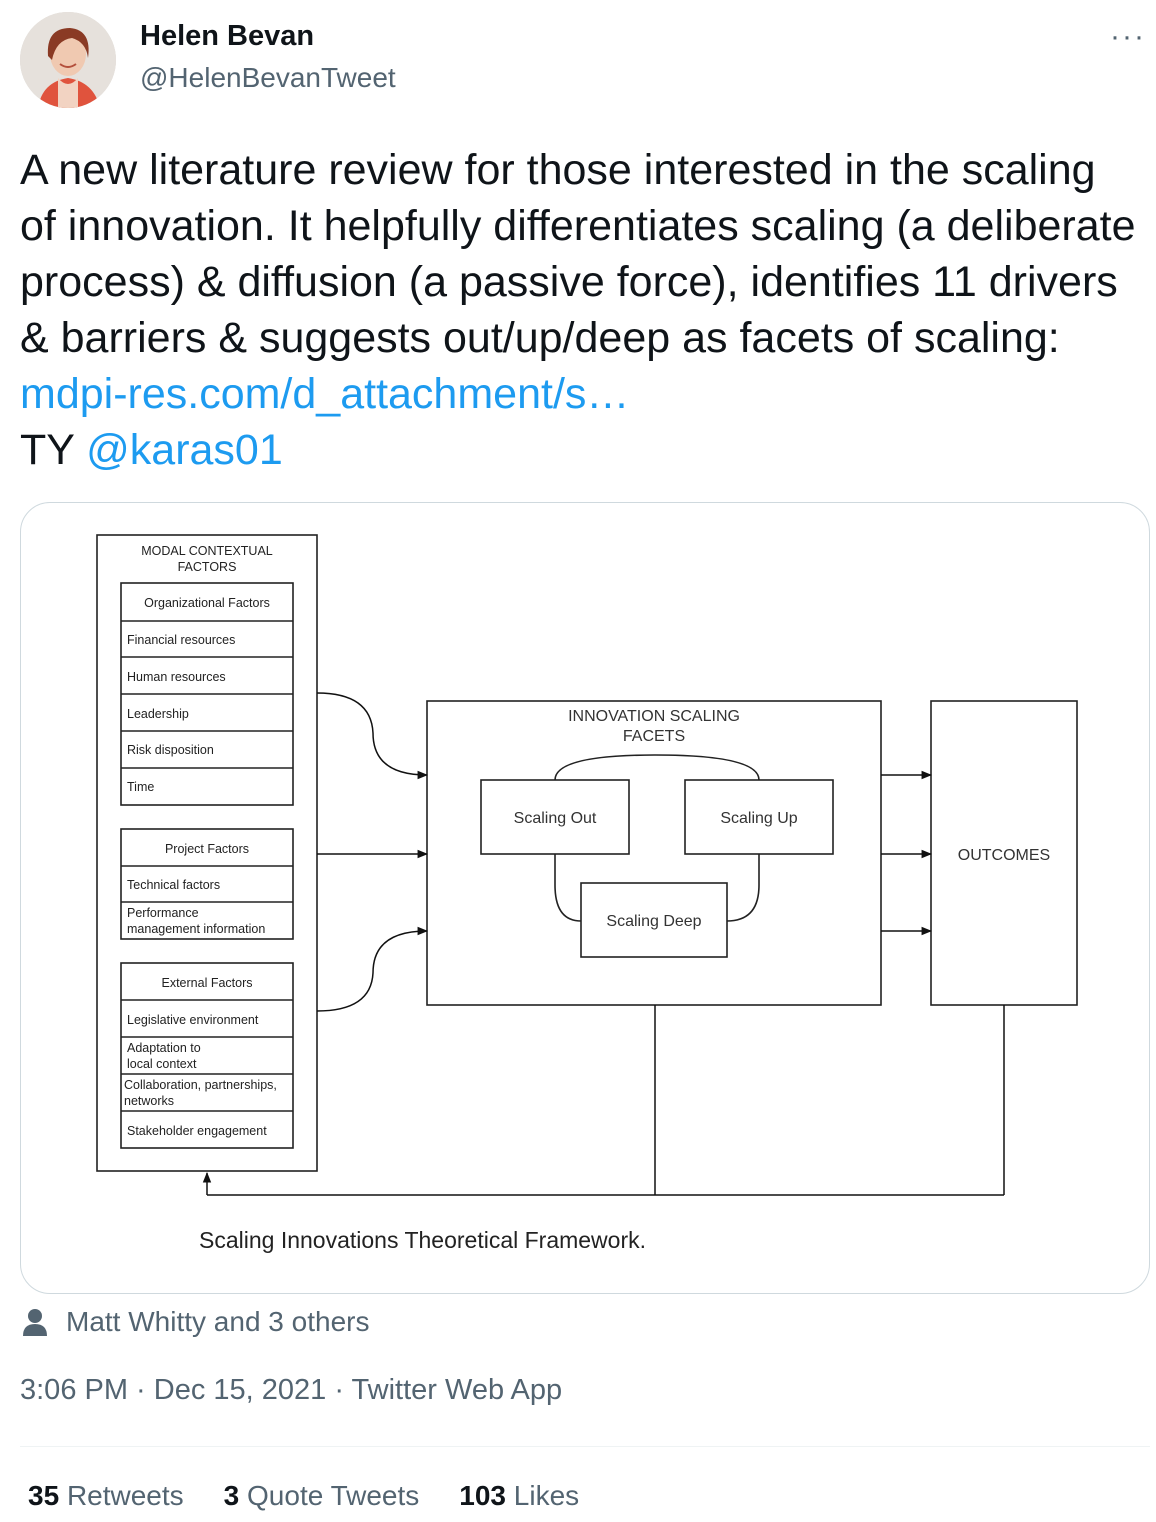 The image size is (1156, 1522). I want to click on person-icon, so click(35, 1322).